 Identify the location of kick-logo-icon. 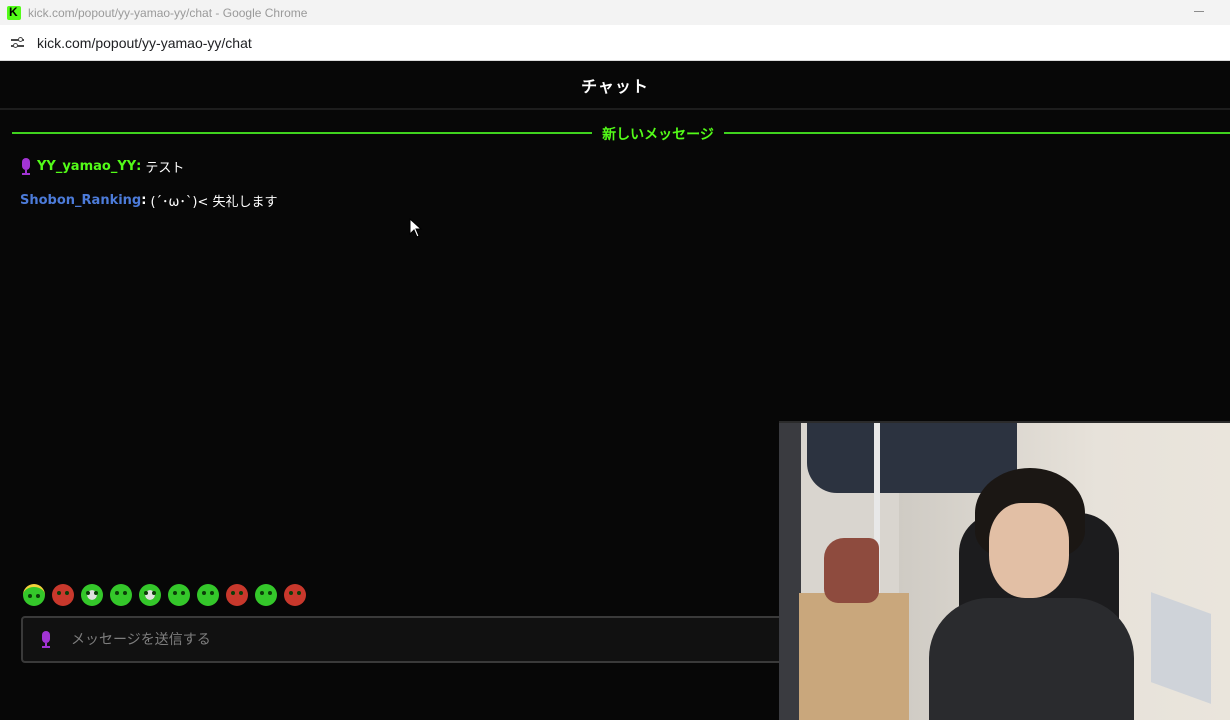
(14, 12).